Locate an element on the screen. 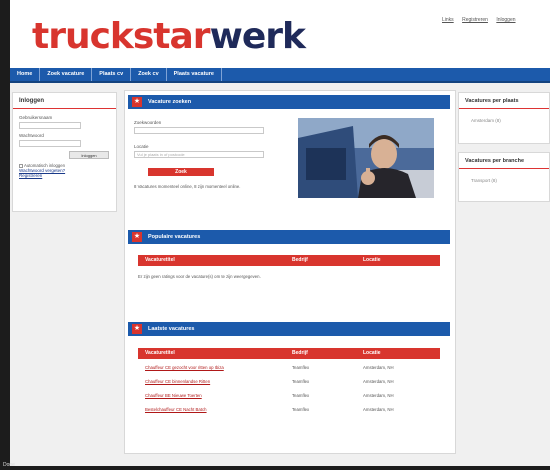 The height and width of the screenshot is (470, 550). per-branch-title: Vacatures per branche is located at coordinates (504, 161).